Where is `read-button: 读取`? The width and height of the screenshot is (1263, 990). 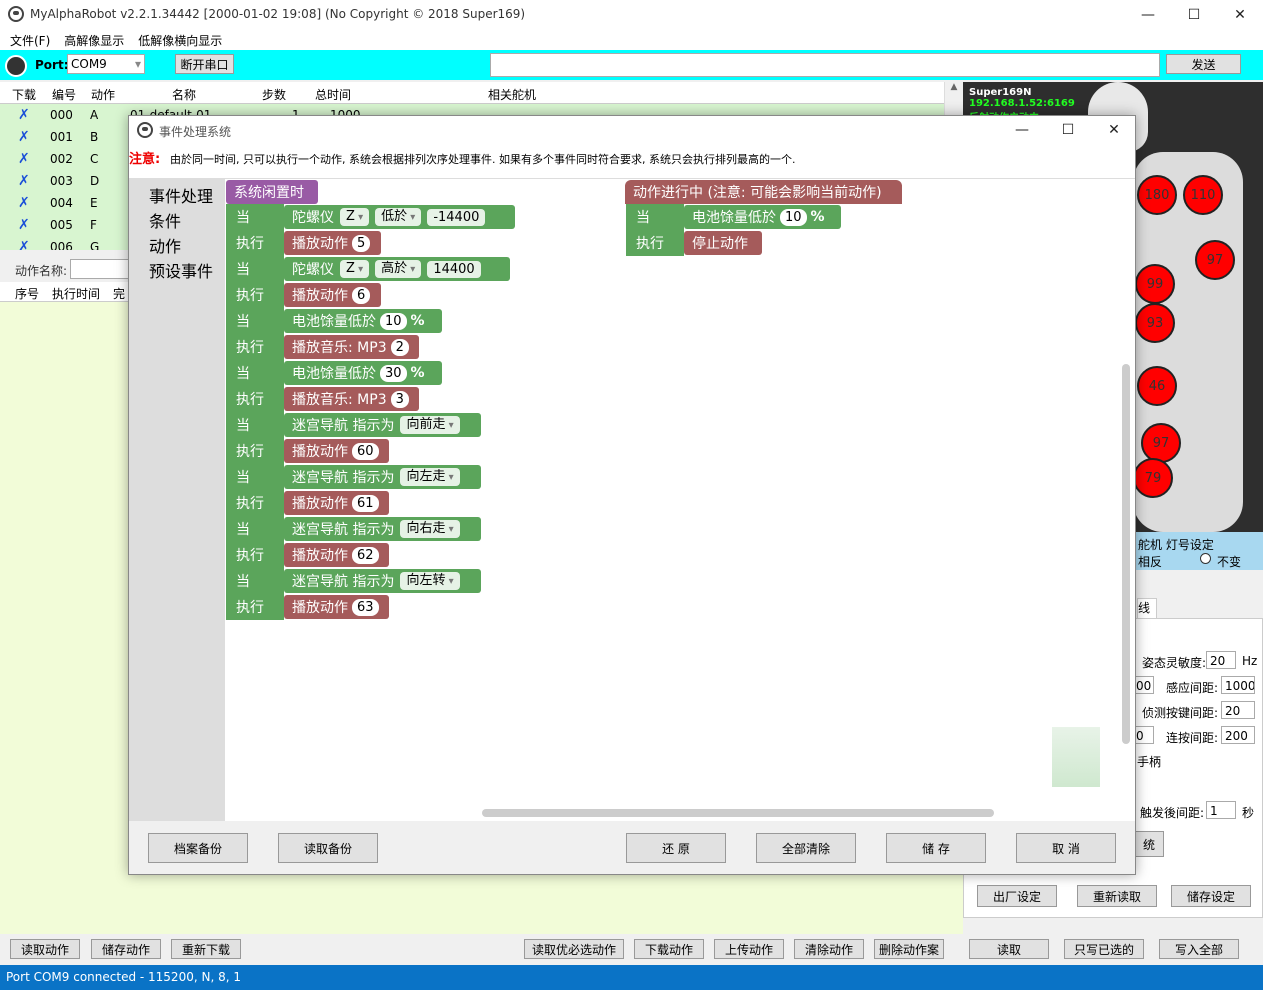
read-button: 读取 is located at coordinates (1009, 949).